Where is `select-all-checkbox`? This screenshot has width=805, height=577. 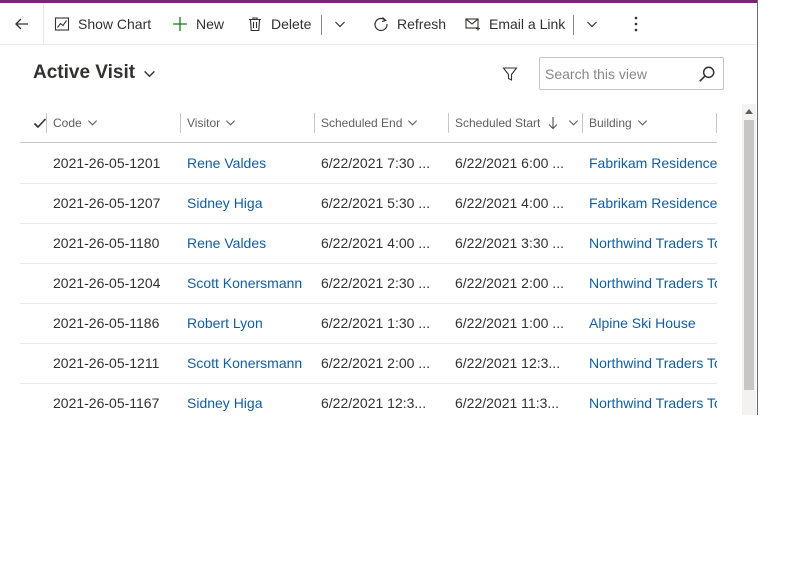
select-all-checkbox is located at coordinates (37, 122).